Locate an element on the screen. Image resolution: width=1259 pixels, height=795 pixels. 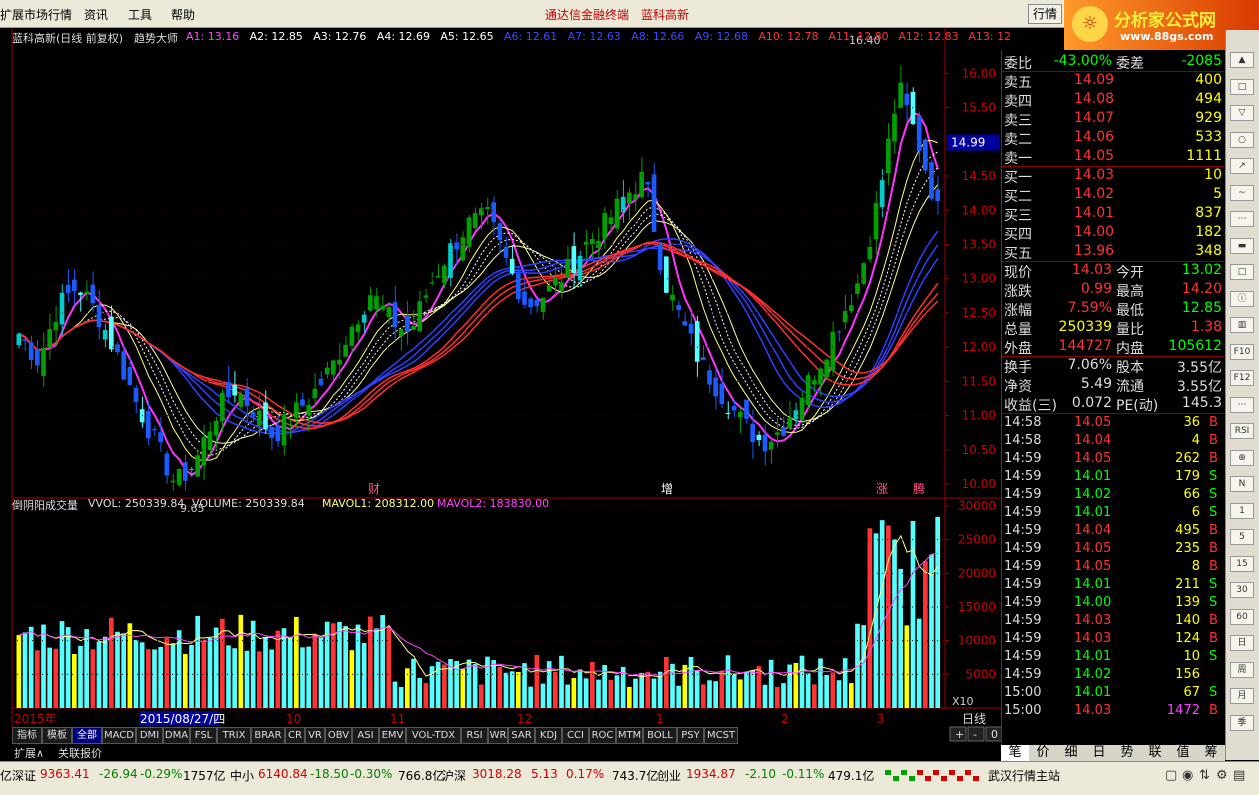
menu-extended-market: 扩展市场行情 is located at coordinates (36, 14).